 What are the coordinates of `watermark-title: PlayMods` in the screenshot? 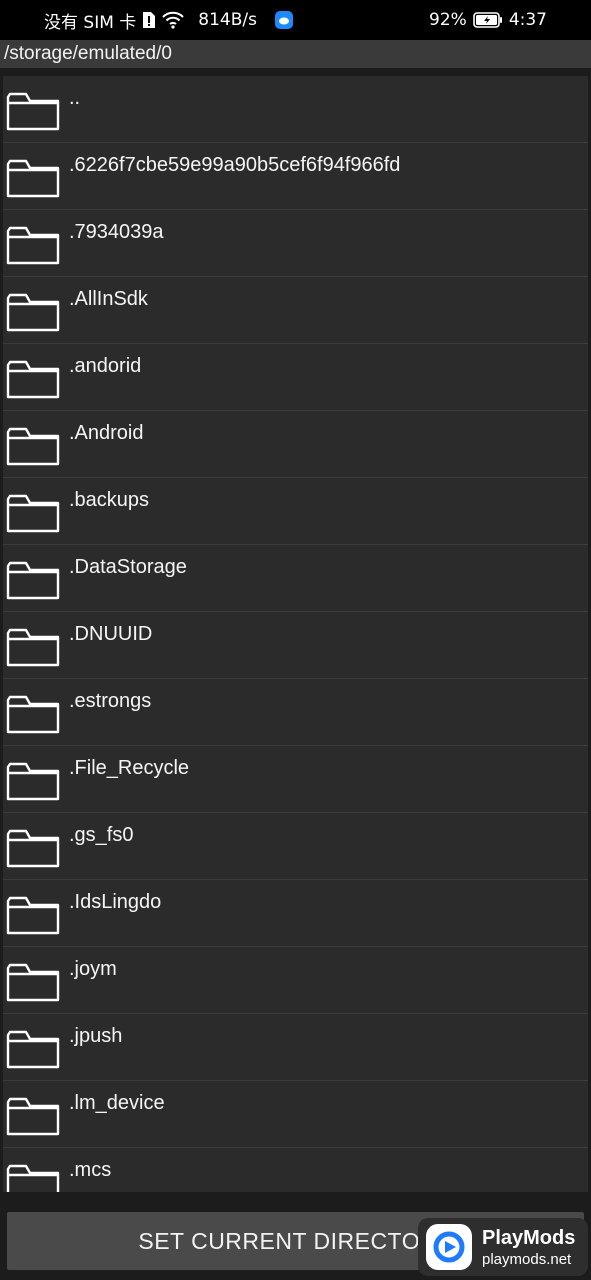 It's located at (529, 1237).